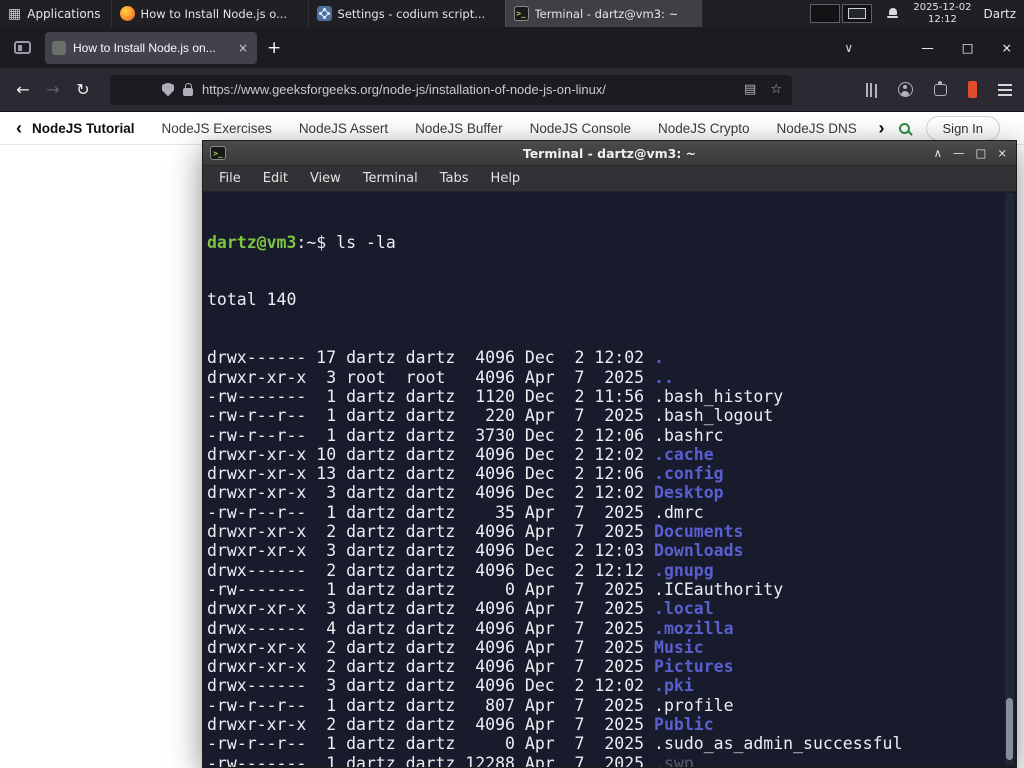 Image resolution: width=1024 pixels, height=768 pixels. Describe the element at coordinates (83, 128) in the screenshot. I see `site-nav-link: NodeJS Tutorial` at that location.